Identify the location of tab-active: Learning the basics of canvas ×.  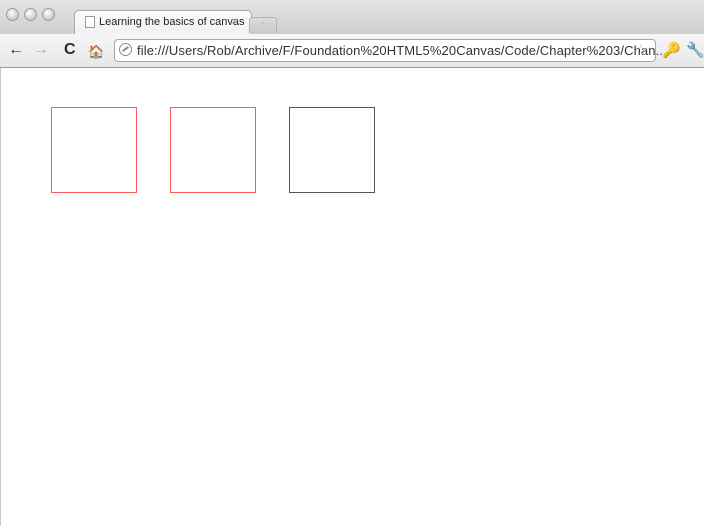
(163, 22).